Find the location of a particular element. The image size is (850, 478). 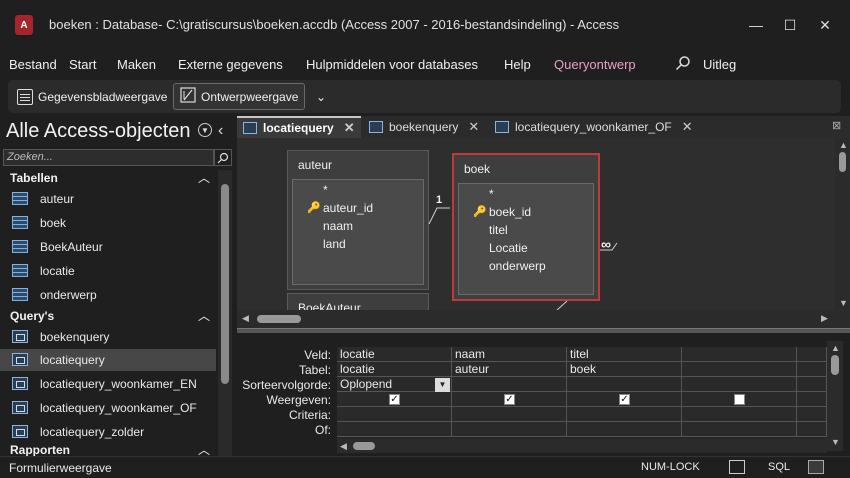

tab-locatiequery-woonkamer-of: locatiequery_woonkamer_OF ✕ is located at coordinates (594, 127).